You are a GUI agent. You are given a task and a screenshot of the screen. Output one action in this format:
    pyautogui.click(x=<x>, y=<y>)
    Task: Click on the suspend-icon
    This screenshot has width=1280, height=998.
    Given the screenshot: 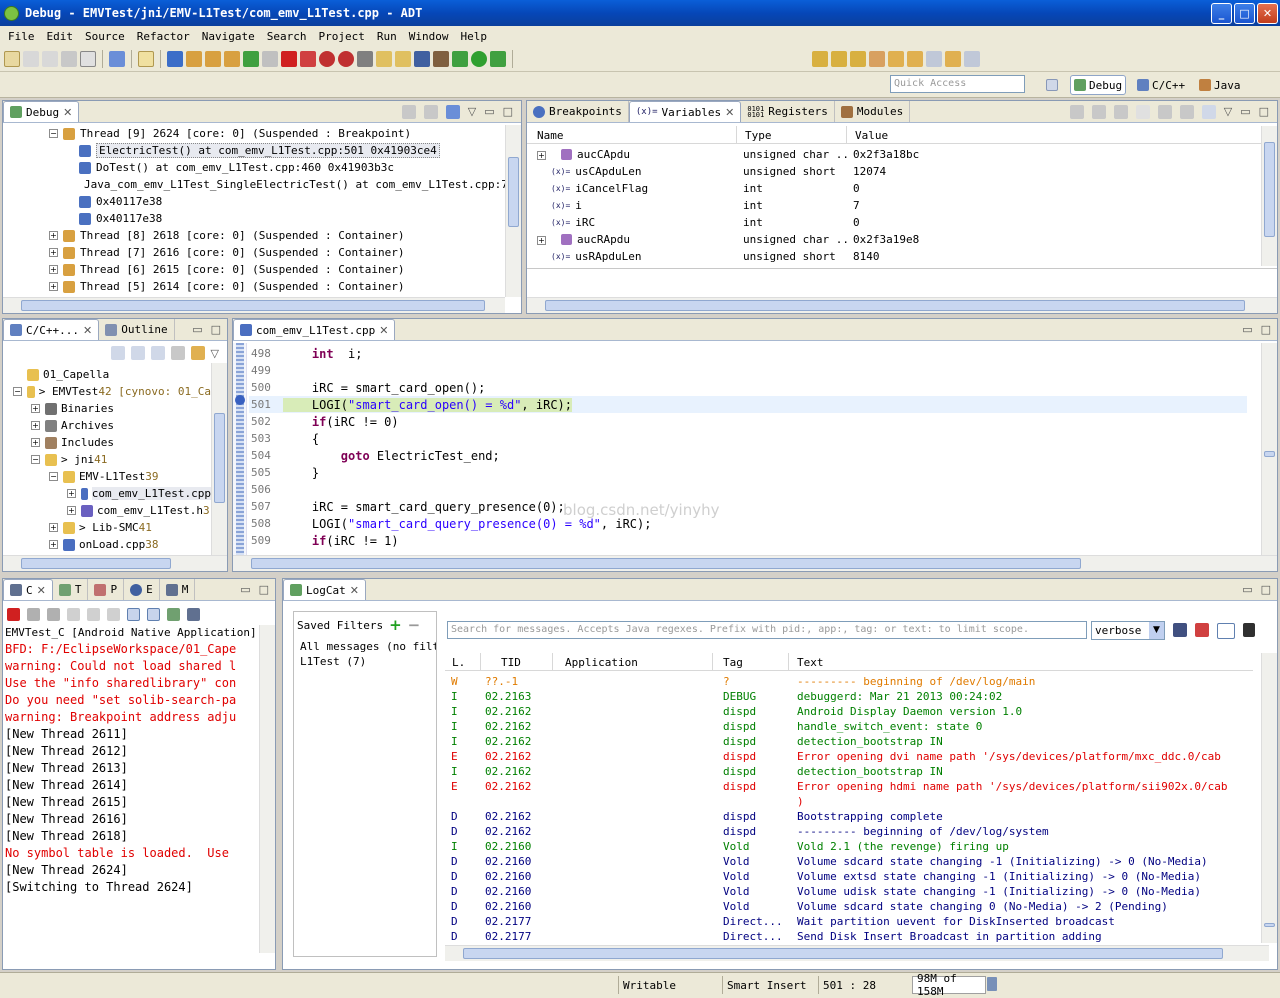 What is the action you would take?
    pyautogui.click(x=270, y=58)
    